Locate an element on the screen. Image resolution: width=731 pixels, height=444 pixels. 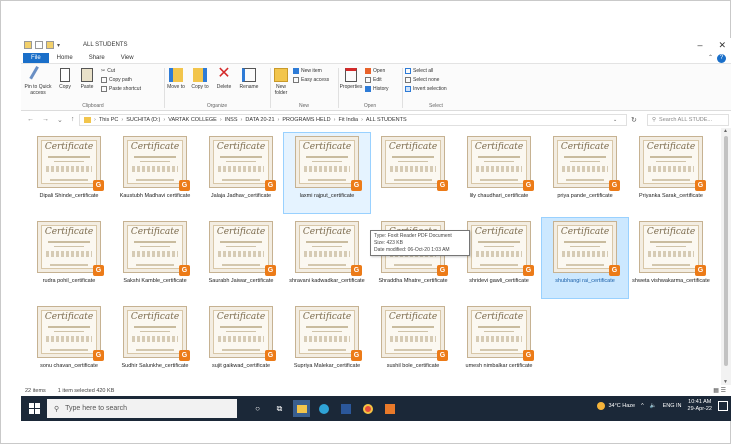
forward-arrow-icon: → is located at coordinates (45, 120).